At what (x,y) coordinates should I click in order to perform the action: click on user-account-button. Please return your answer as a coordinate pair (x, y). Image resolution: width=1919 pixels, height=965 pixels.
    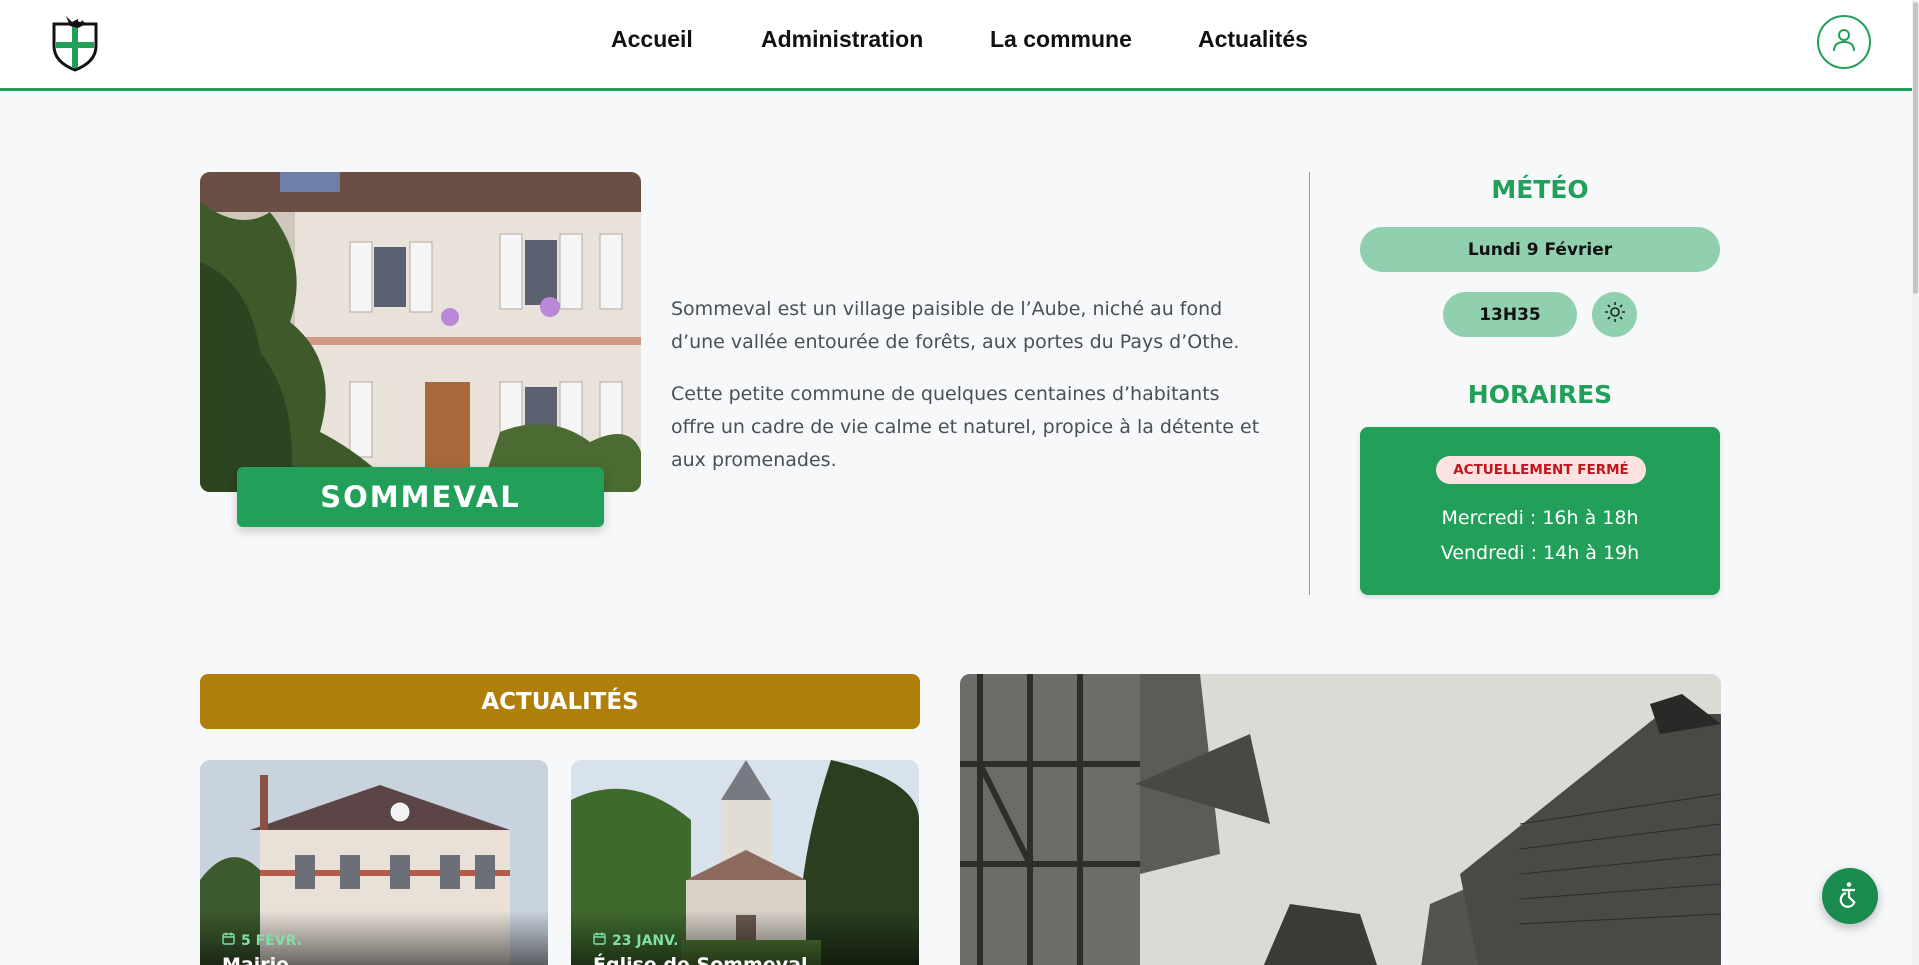
    Looking at the image, I should click on (1844, 42).